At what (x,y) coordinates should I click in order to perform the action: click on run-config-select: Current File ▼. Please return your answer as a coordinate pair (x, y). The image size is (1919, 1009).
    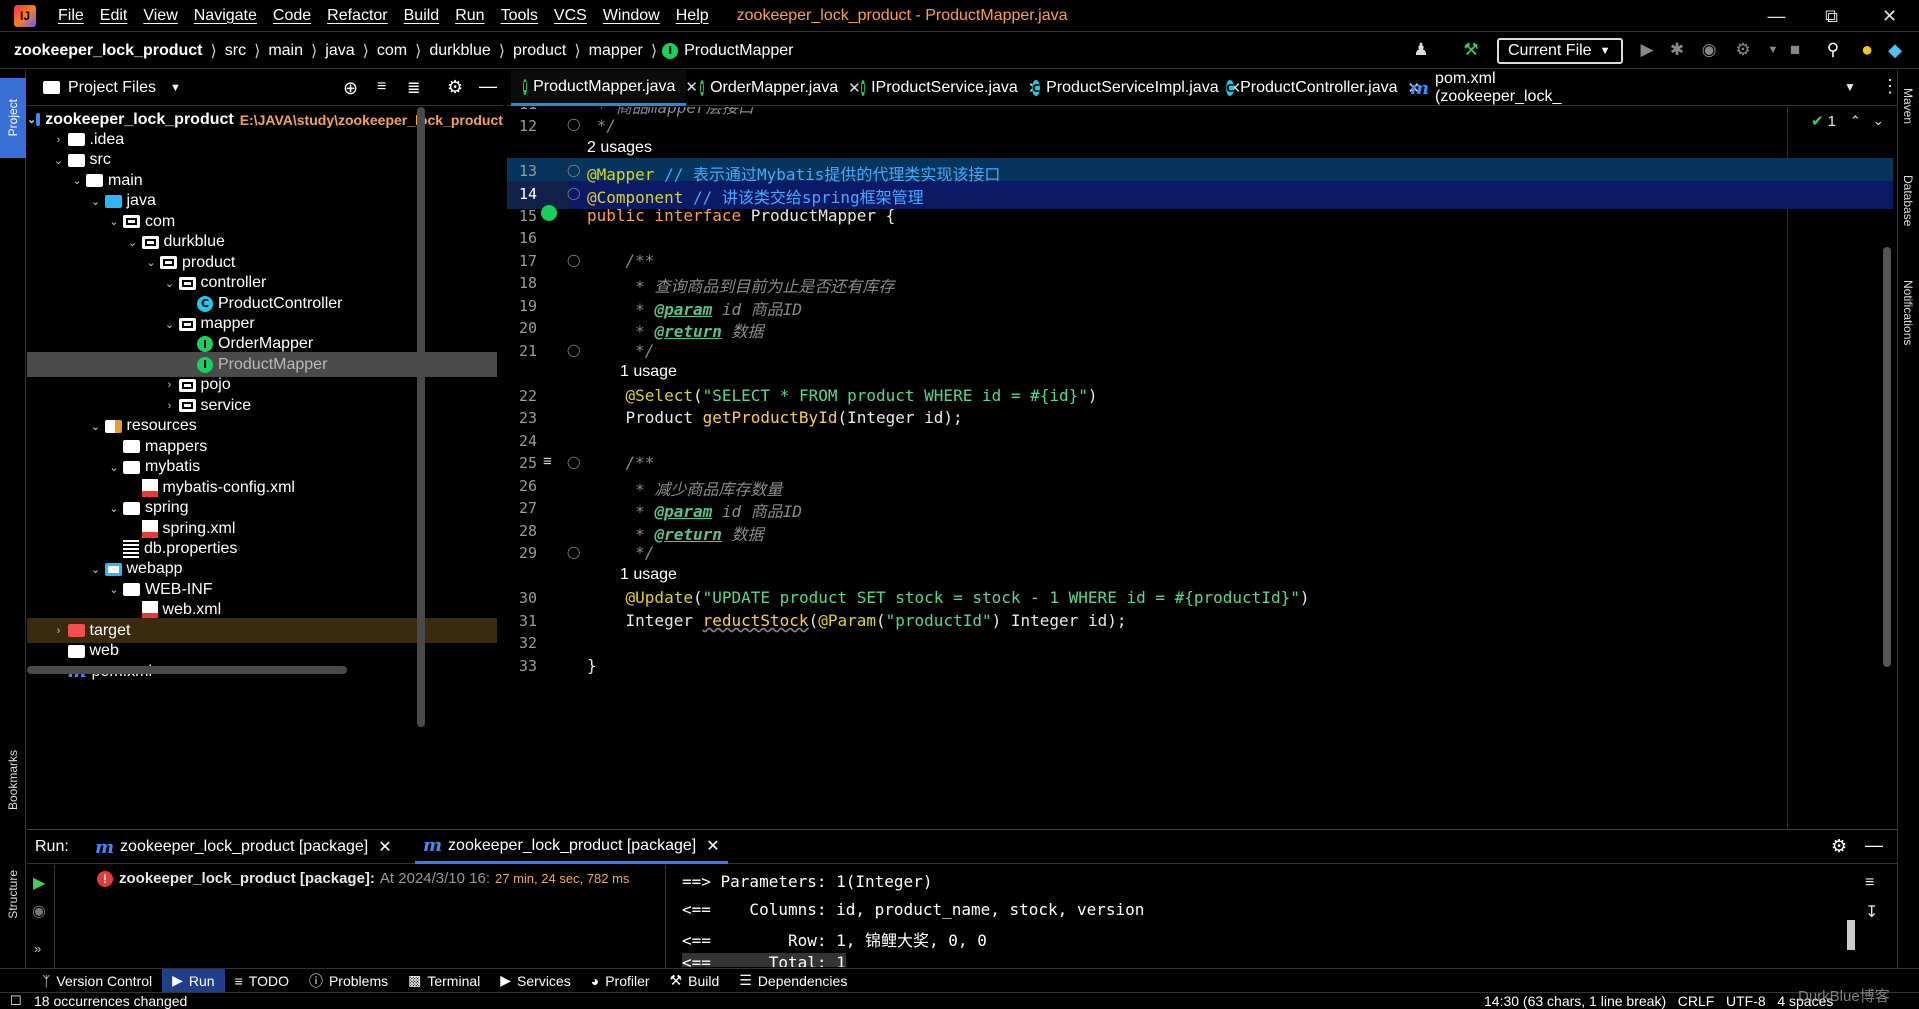
    Looking at the image, I should click on (1560, 51).